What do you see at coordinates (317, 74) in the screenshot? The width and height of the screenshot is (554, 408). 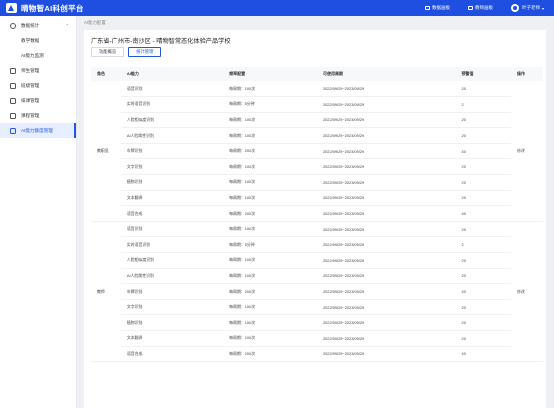 I see `table-header: 角色 AI能力 频率配置 可使用周期 预警值 操作` at bounding box center [317, 74].